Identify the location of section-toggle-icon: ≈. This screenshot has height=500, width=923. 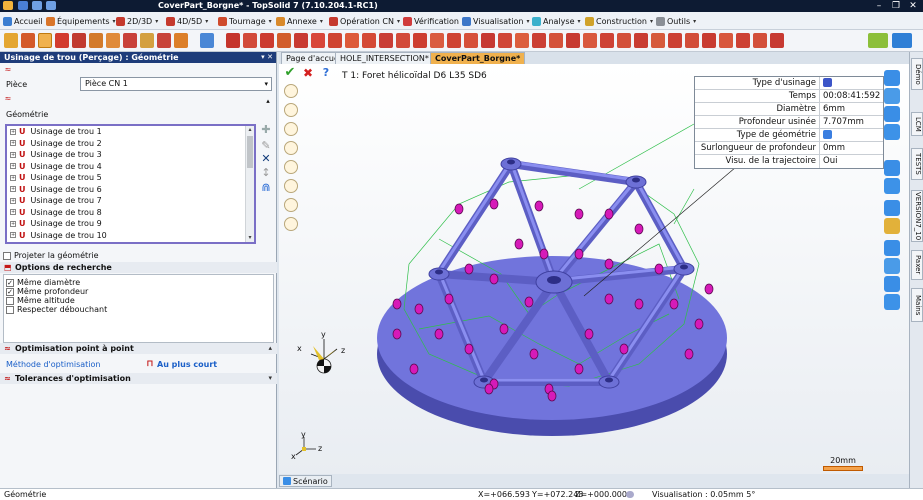
(8, 378).